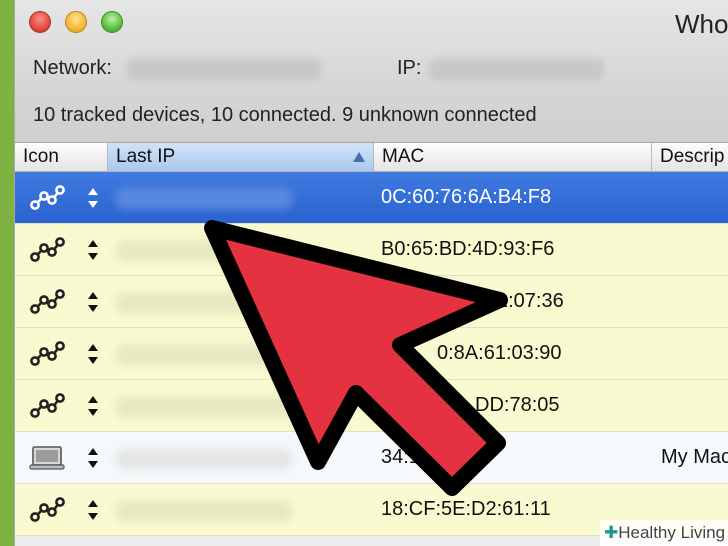  I want to click on zoom-window-button, so click(112, 22).